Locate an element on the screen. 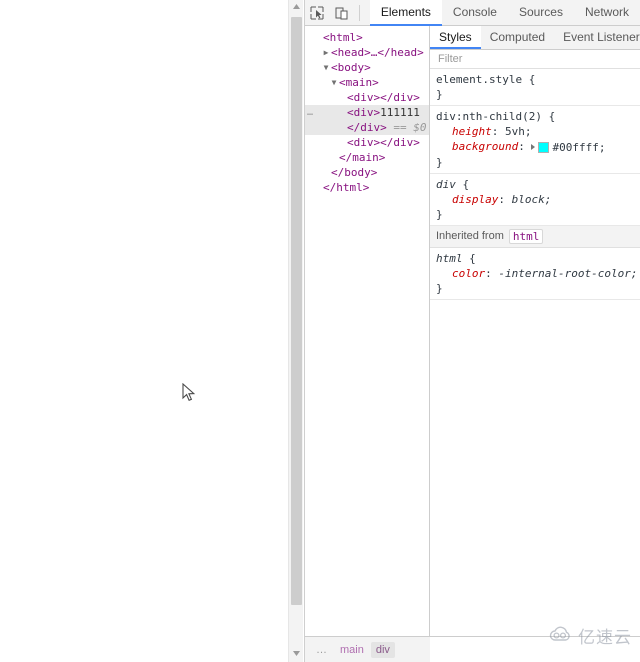 This screenshot has width=640, height=662. devtools-toolbar: Elements Console Sources Network is located at coordinates (472, 13).